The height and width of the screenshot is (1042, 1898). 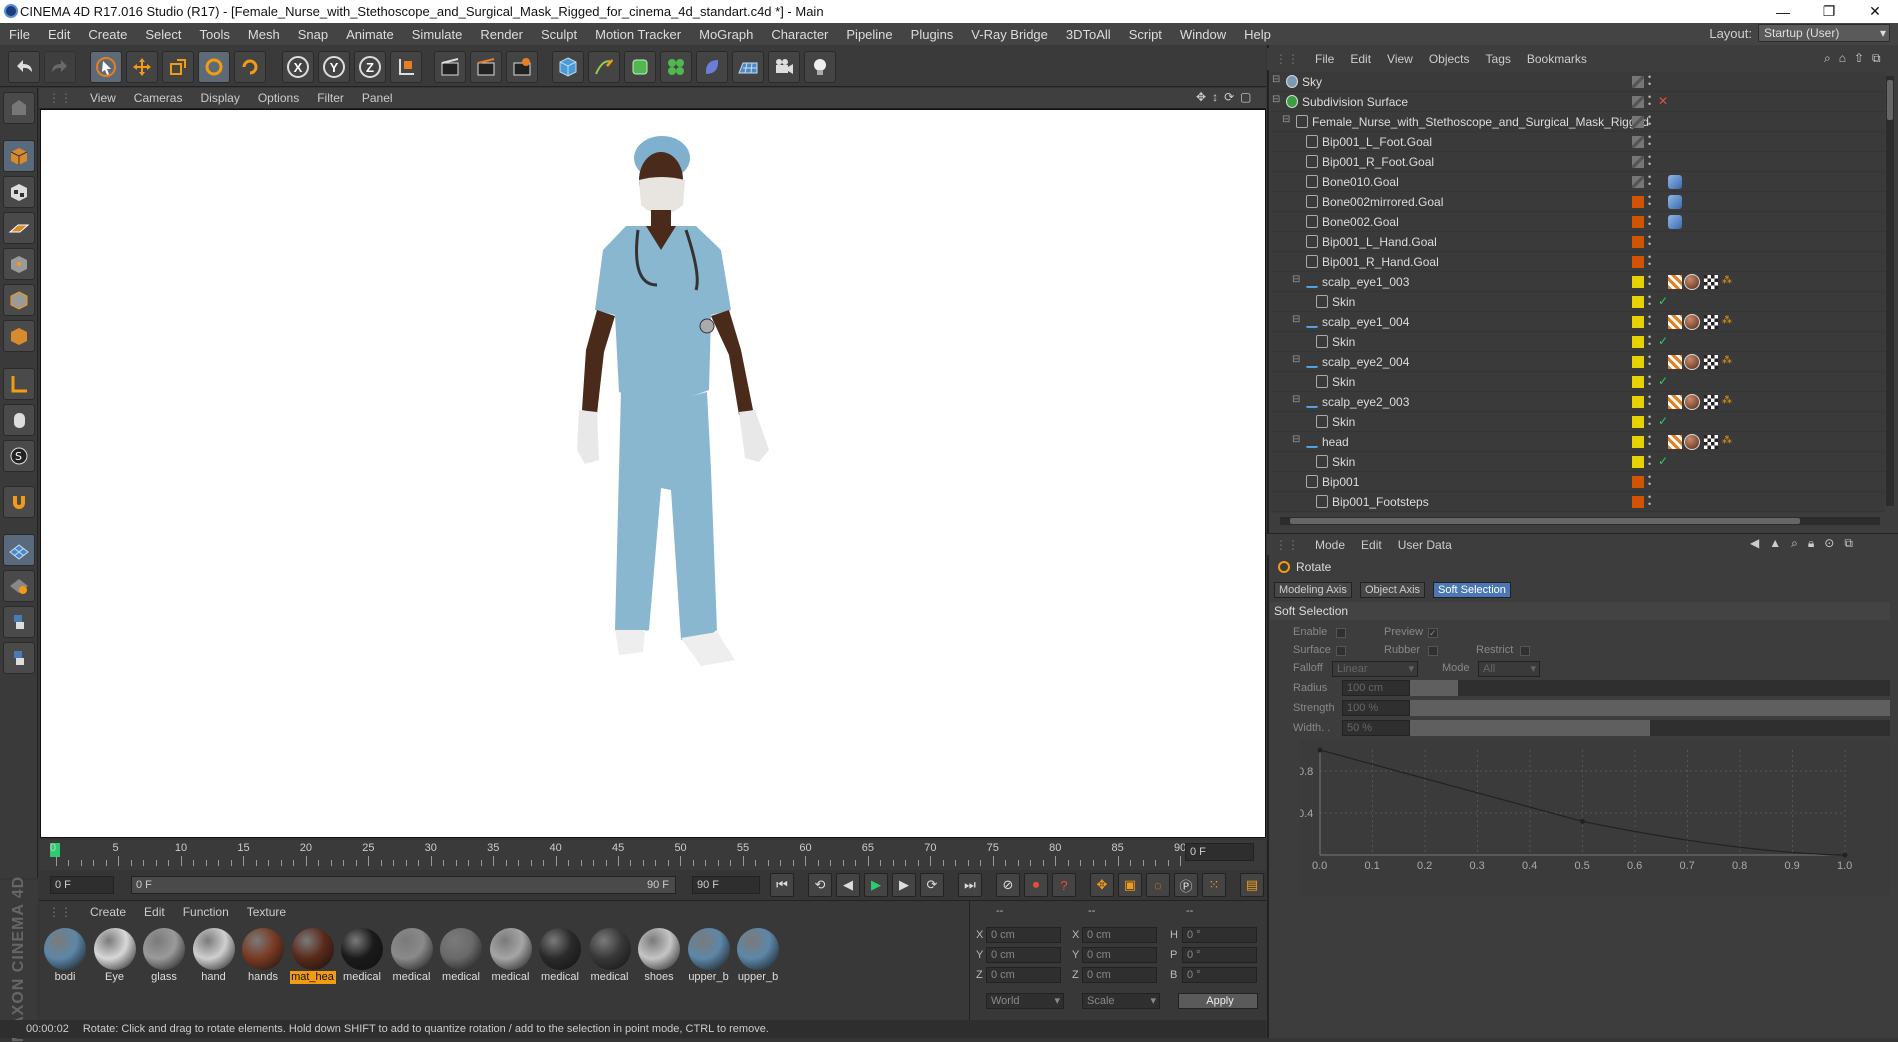 What do you see at coordinates (60, 67) in the screenshot?
I see `redo-button` at bounding box center [60, 67].